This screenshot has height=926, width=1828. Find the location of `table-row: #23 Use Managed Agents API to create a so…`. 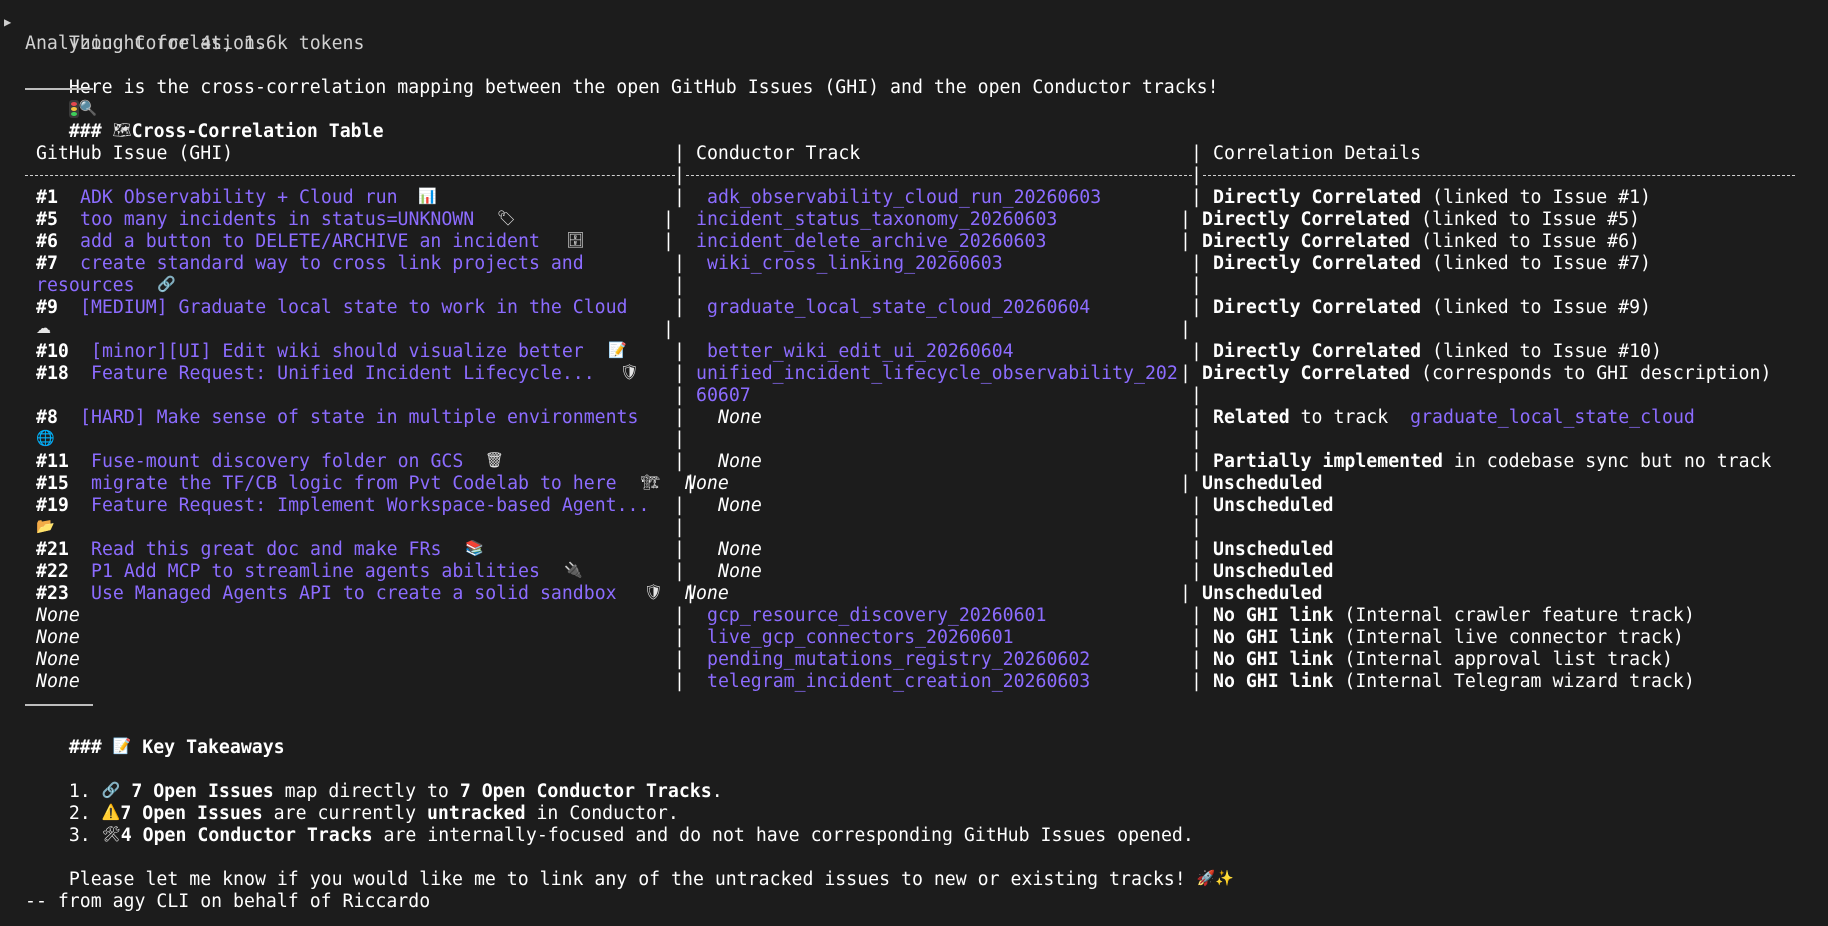

table-row: #23 Use Managed Agents API to create a so… is located at coordinates (914, 594).